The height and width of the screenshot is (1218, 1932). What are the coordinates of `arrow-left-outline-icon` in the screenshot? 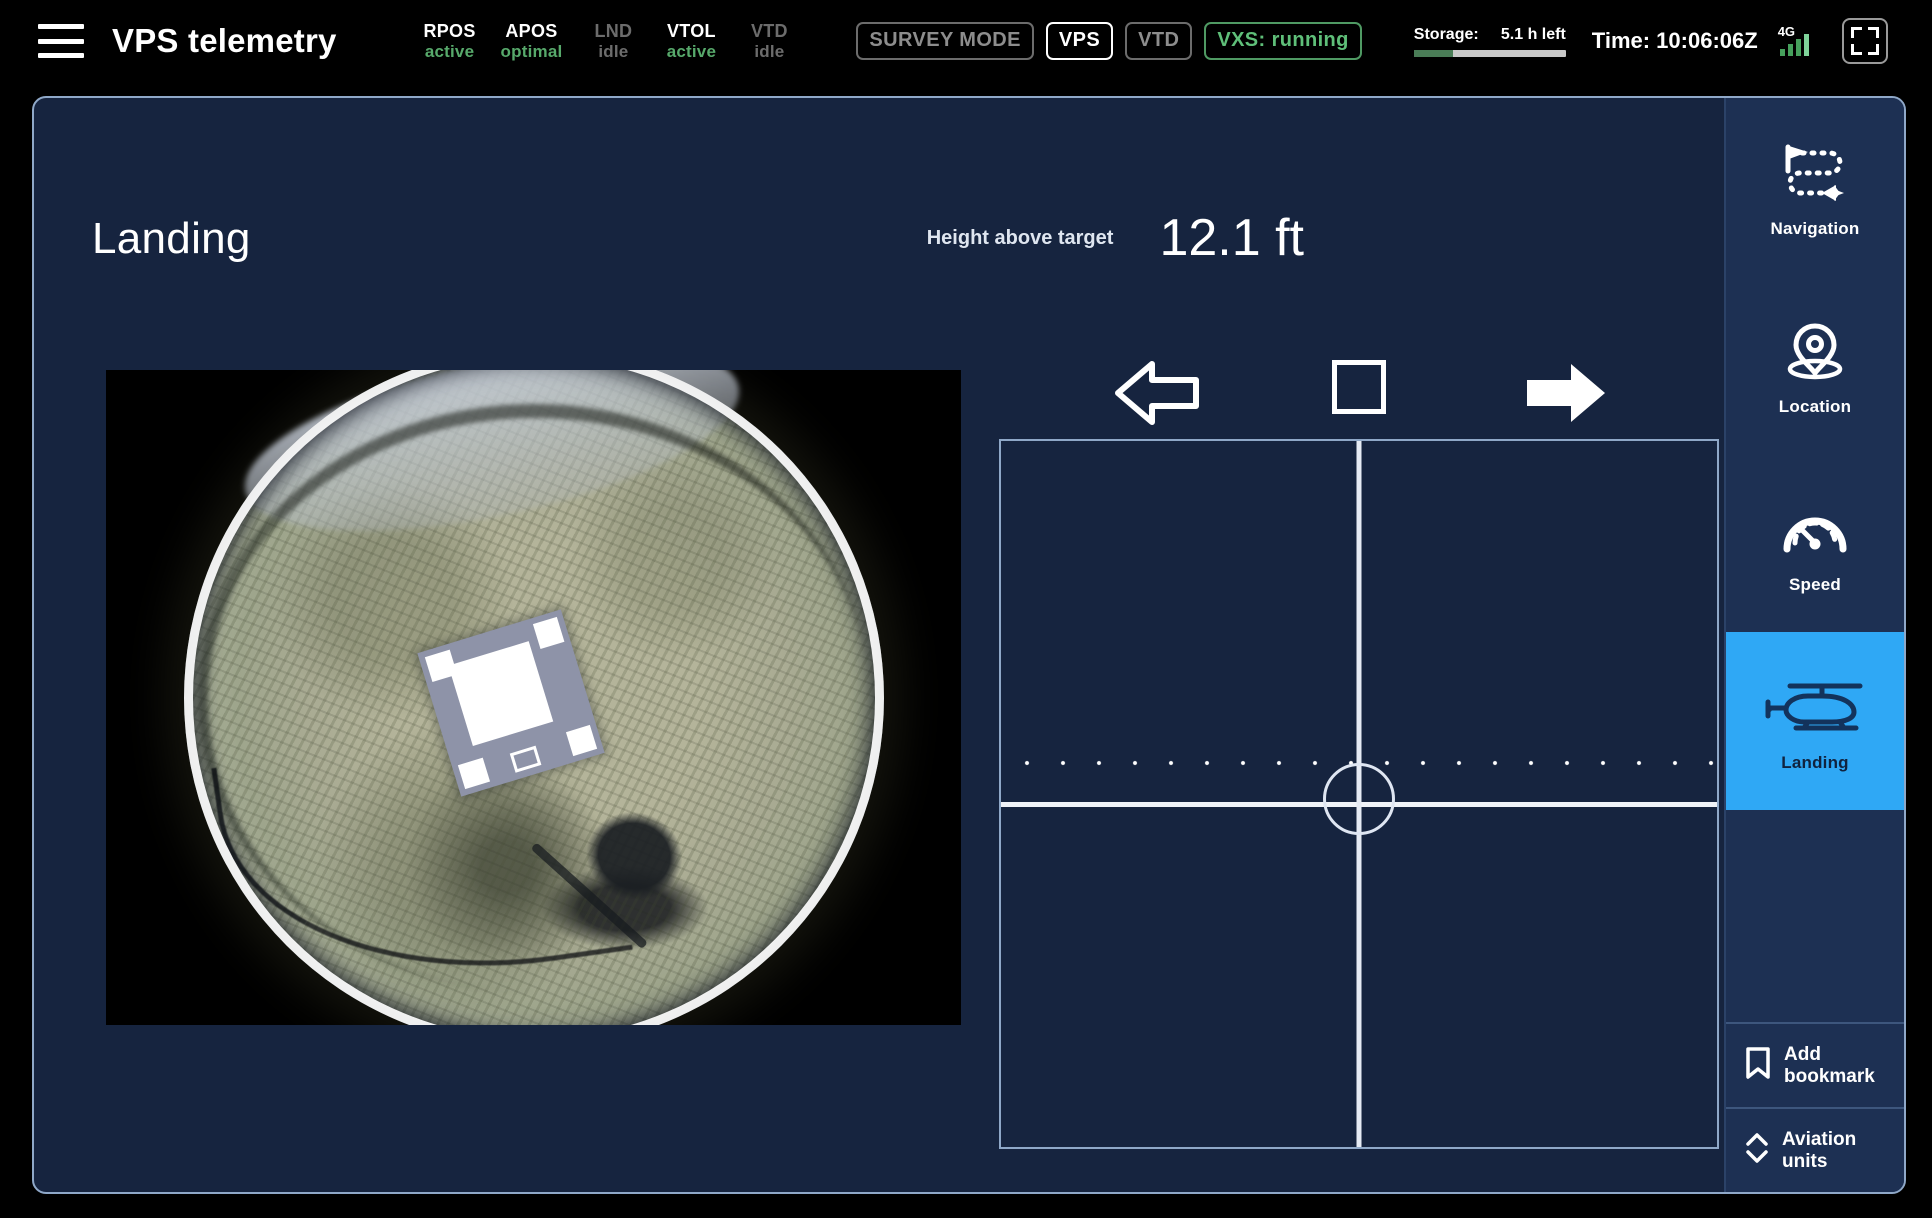 It's located at (1157, 395).